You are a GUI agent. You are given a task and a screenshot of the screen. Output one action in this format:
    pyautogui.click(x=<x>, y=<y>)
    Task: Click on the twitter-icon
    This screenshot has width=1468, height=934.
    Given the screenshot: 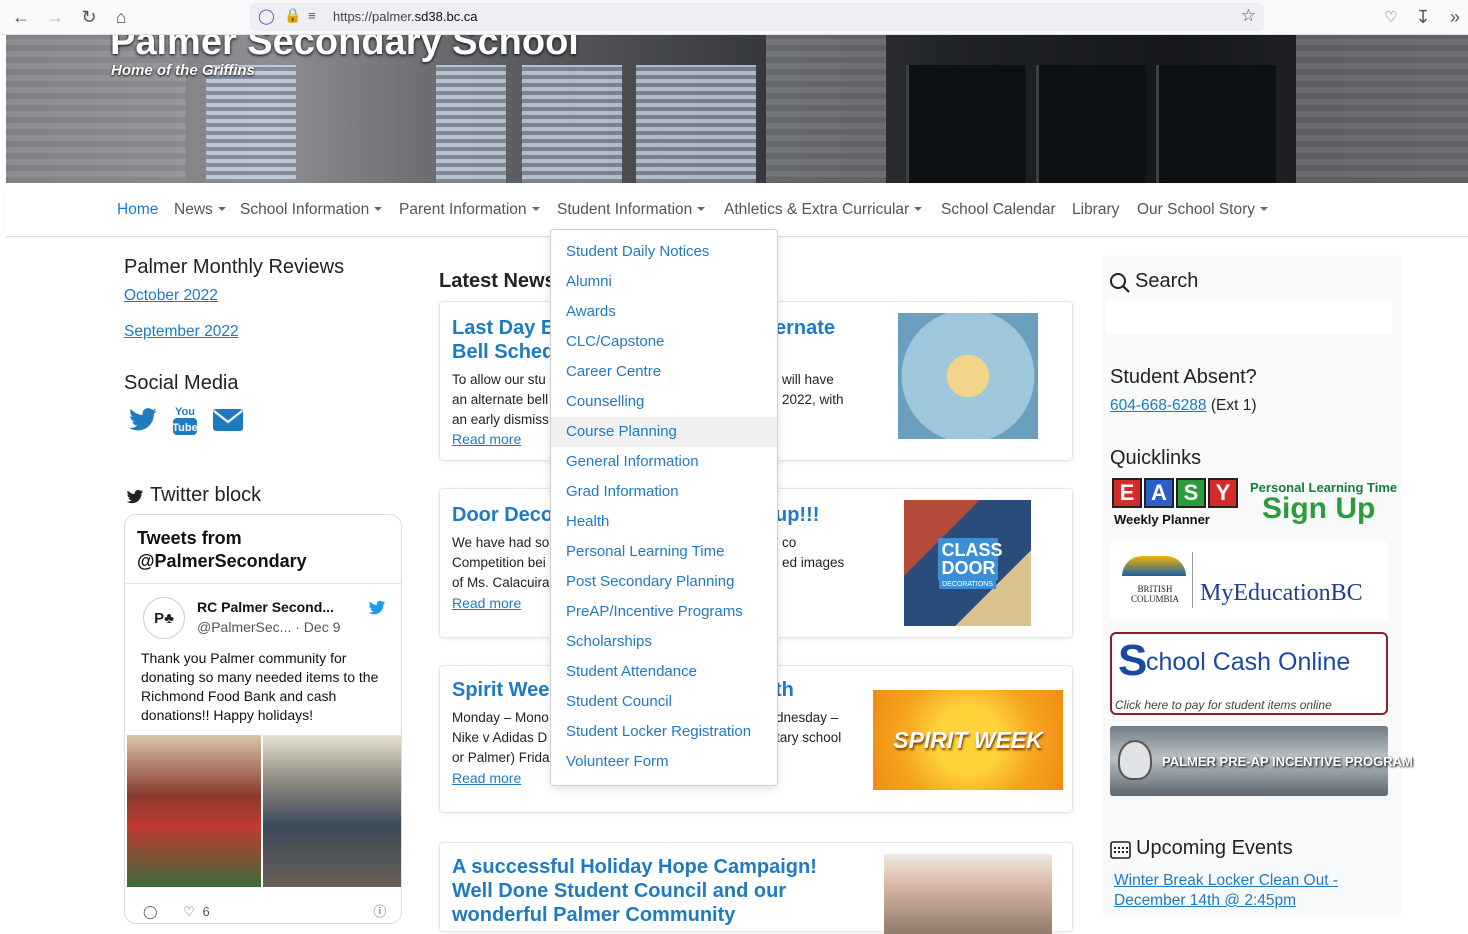 What is the action you would take?
    pyautogui.click(x=143, y=420)
    